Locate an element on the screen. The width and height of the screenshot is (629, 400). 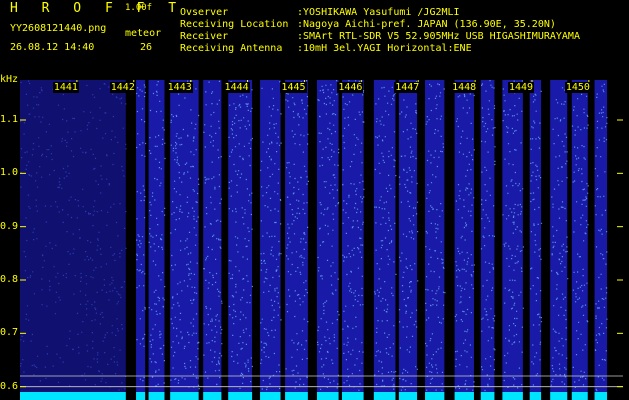
app-title: H R O F F T is located at coordinates (97, 8).